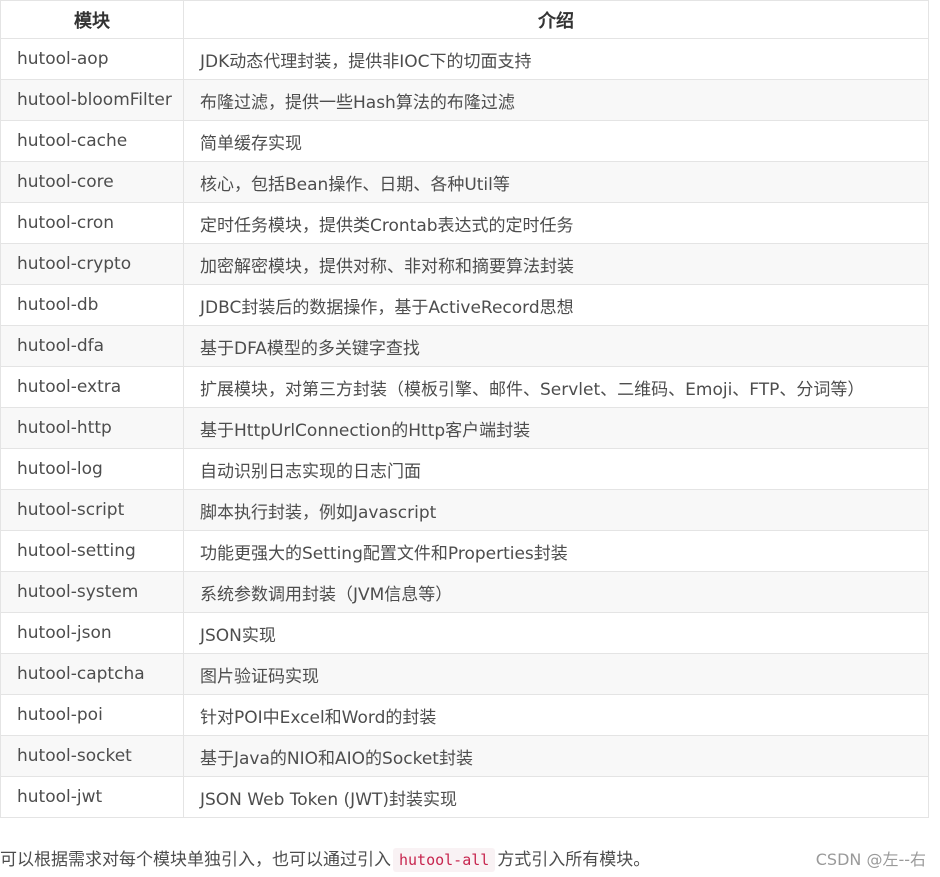 The width and height of the screenshot is (940, 877). I want to click on module-description-cell: 加密解密模块，提供对称、非对称和摘要算法封装, so click(556, 264).